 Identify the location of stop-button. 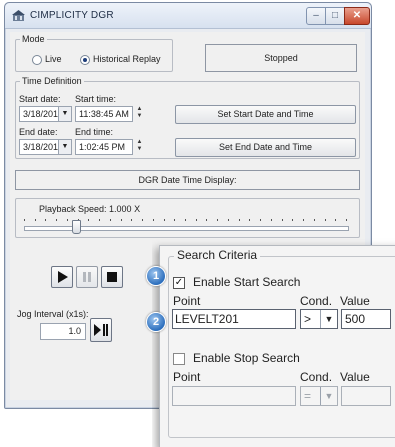
(112, 277).